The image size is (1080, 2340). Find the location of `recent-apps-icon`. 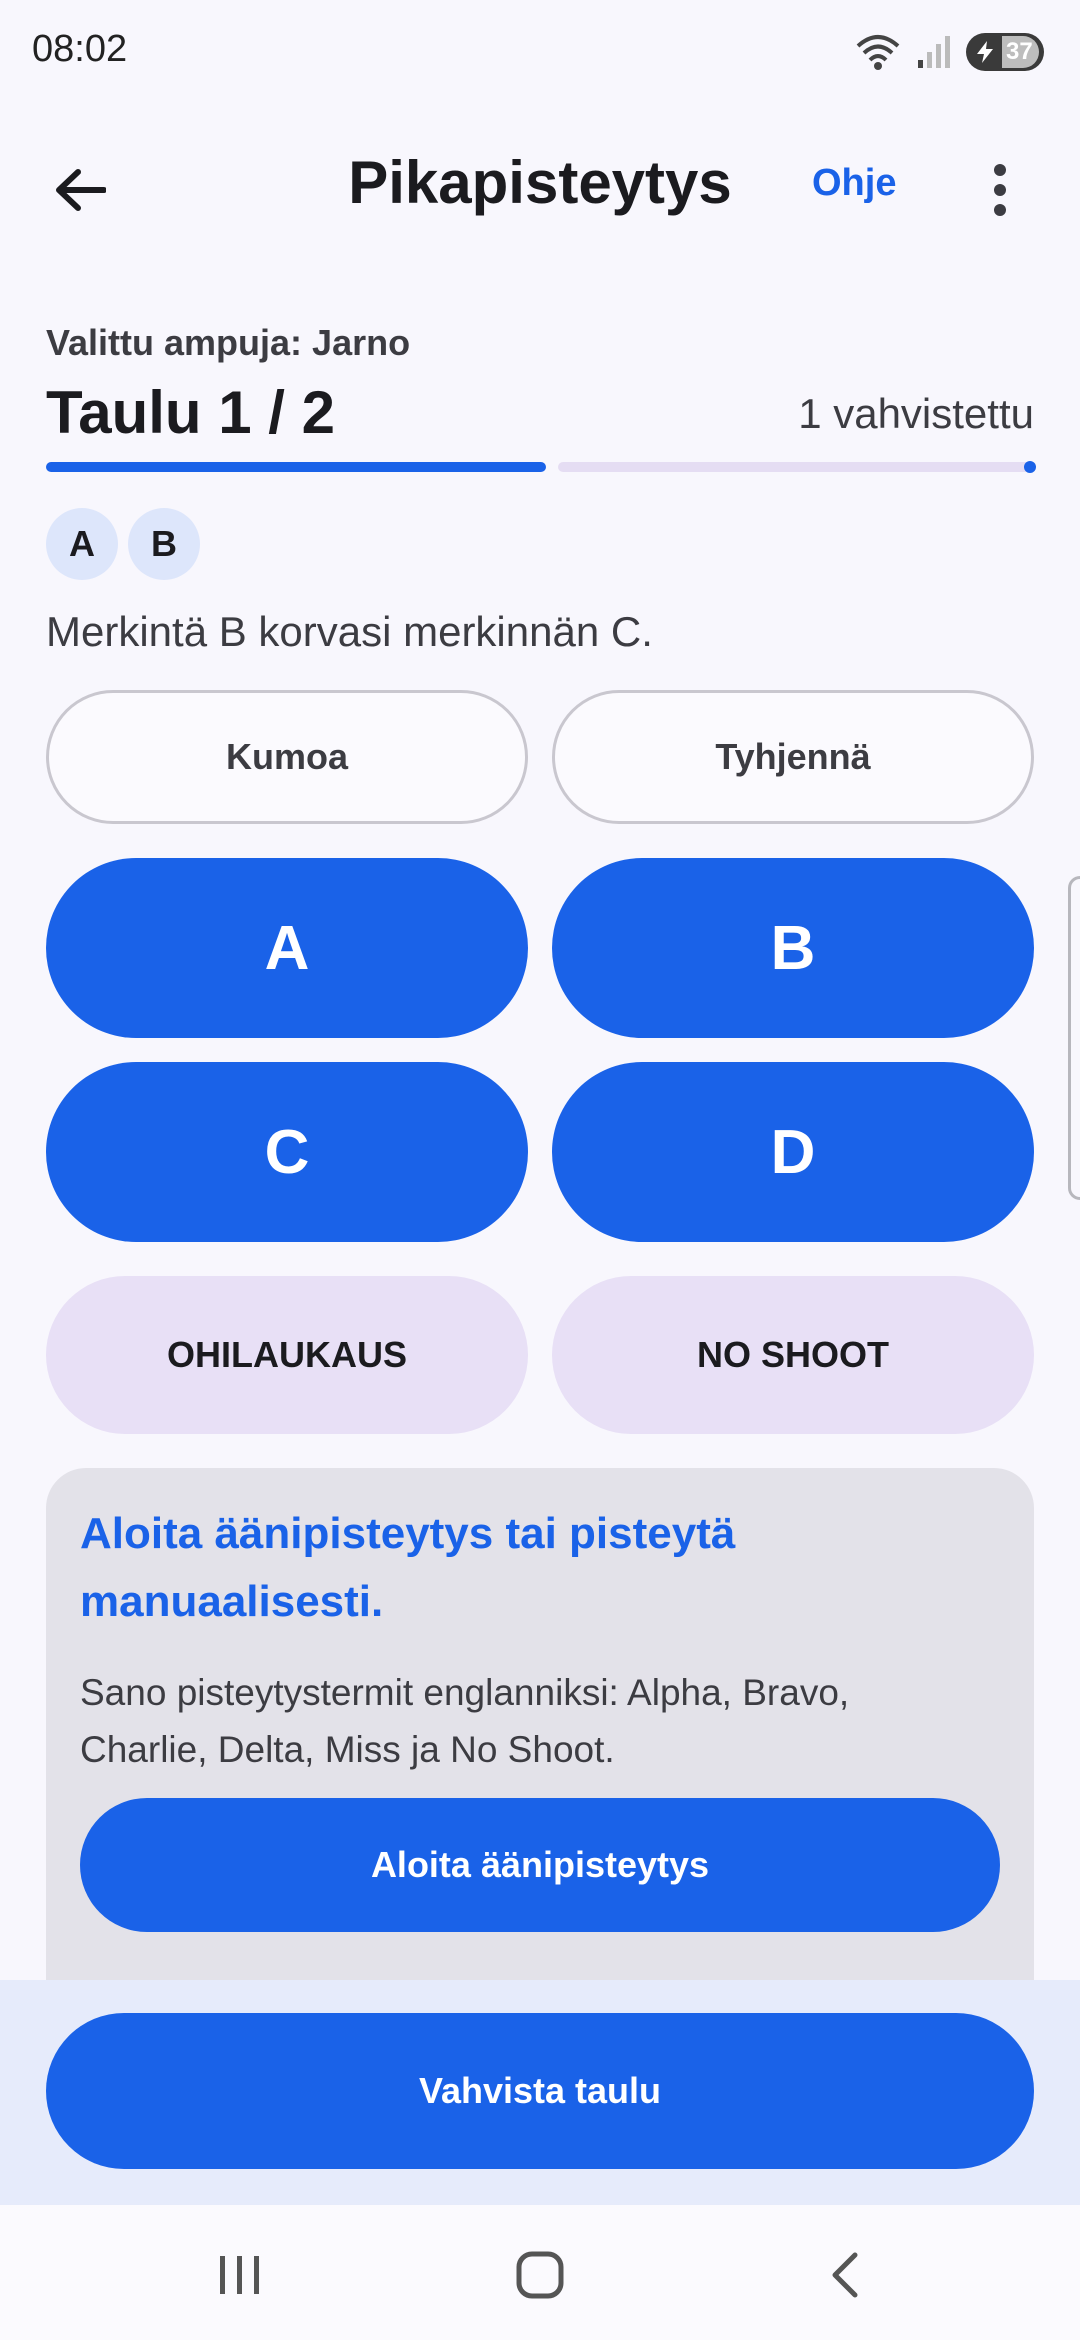

recent-apps-icon is located at coordinates (239, 2275).